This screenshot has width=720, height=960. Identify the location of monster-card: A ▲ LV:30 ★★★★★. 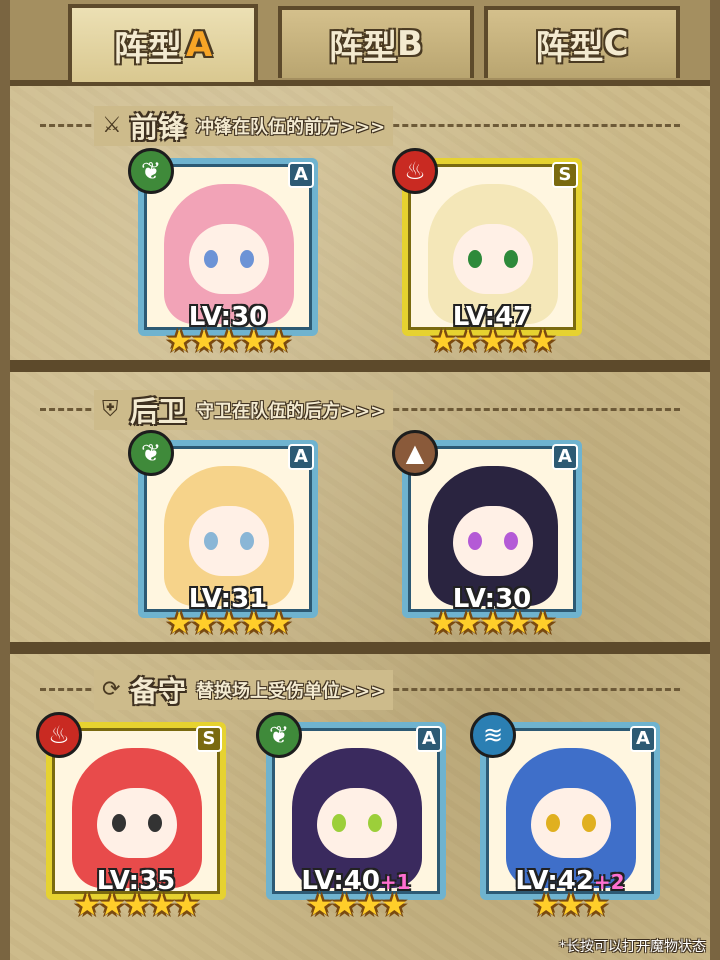
(487, 535).